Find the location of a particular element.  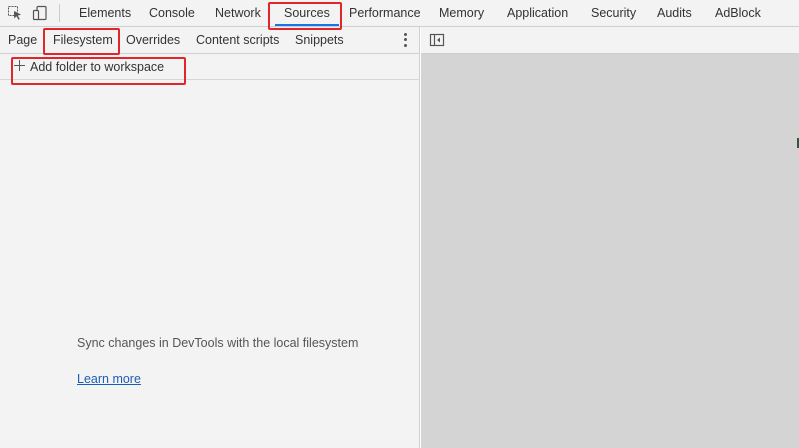

editor-toolbar is located at coordinates (610, 40).